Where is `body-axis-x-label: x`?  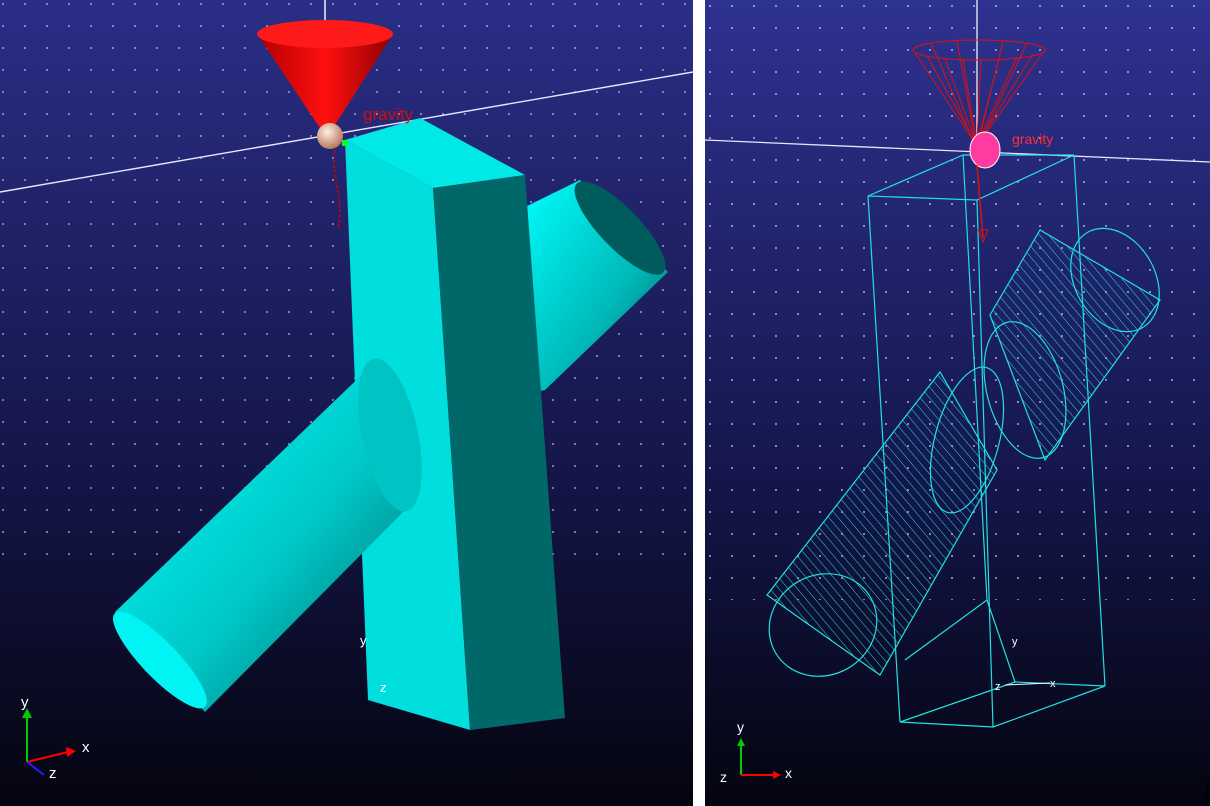
body-axis-x-label: x is located at coordinates (1053, 684).